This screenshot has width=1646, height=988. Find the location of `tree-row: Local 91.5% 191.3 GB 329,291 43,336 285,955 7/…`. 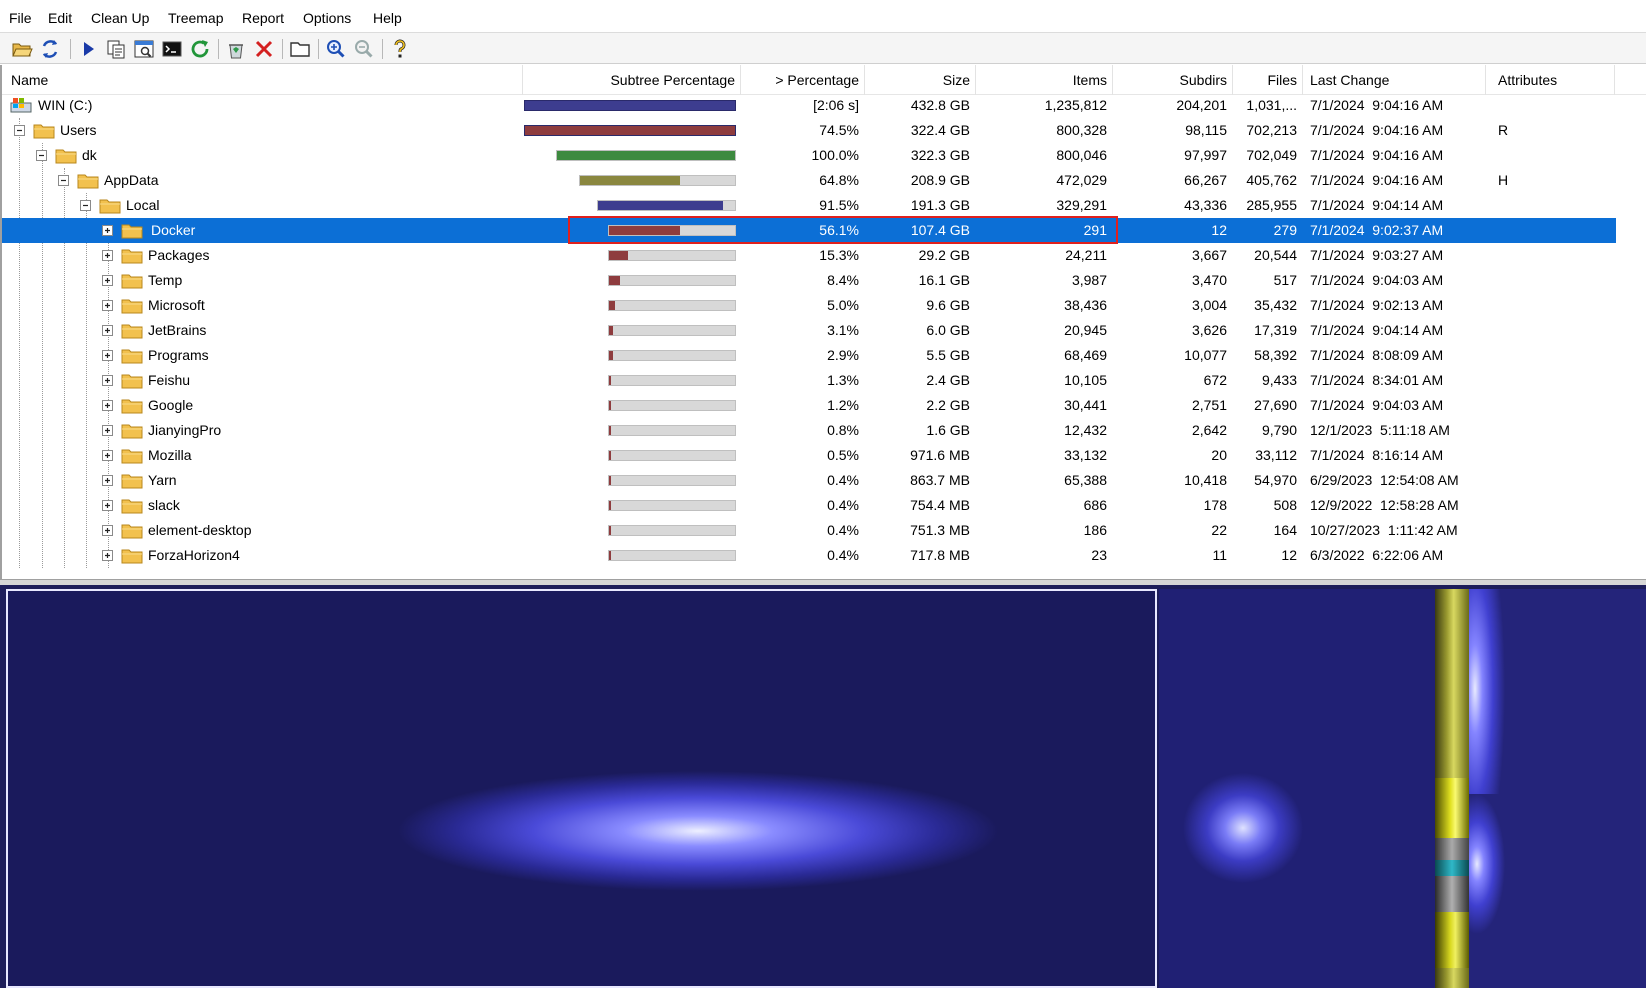

tree-row: Local 91.5% 191.3 GB 329,291 43,336 285,955 7/… is located at coordinates (809, 205).